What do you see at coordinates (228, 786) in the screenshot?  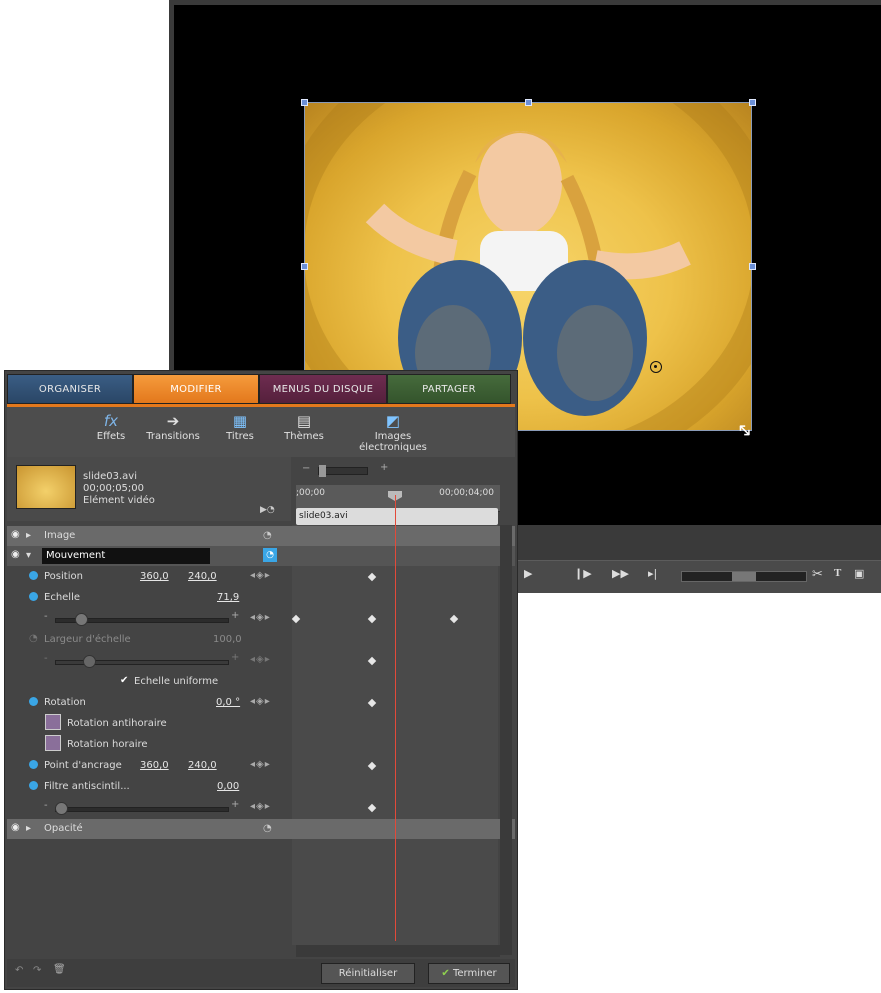 I see `filtre-value: 0,00` at bounding box center [228, 786].